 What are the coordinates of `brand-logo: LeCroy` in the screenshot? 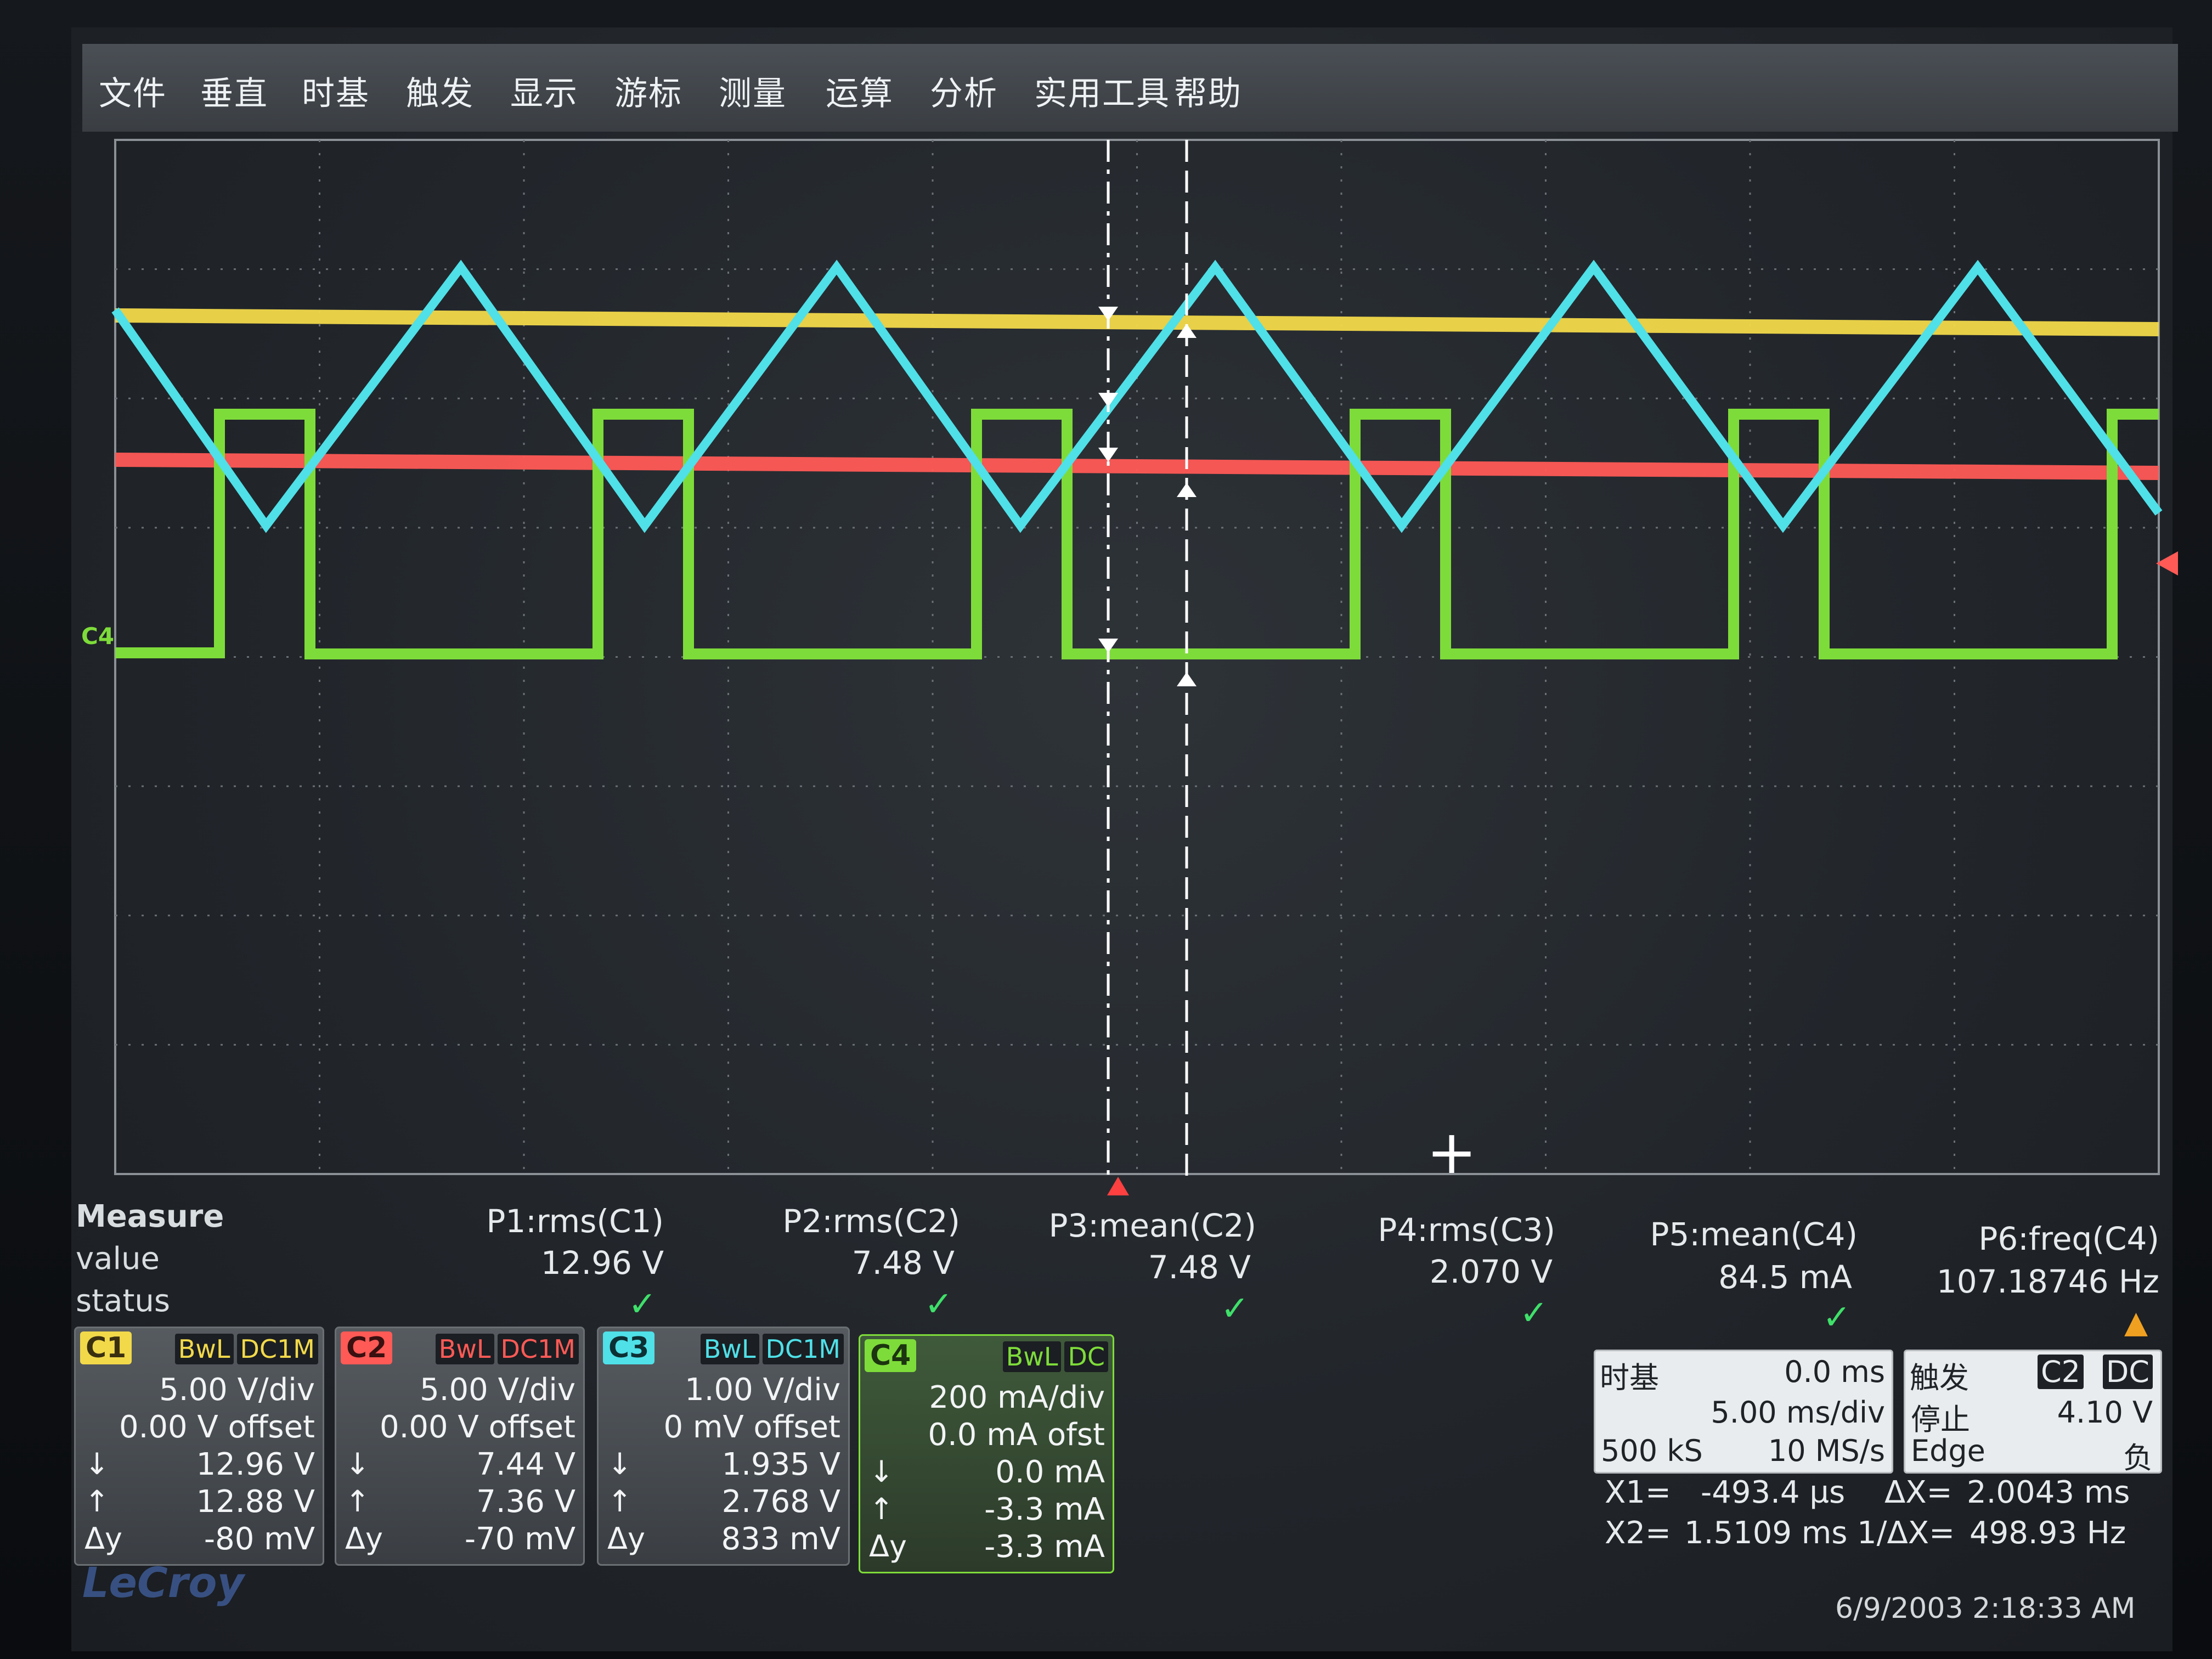 It's located at (163, 1582).